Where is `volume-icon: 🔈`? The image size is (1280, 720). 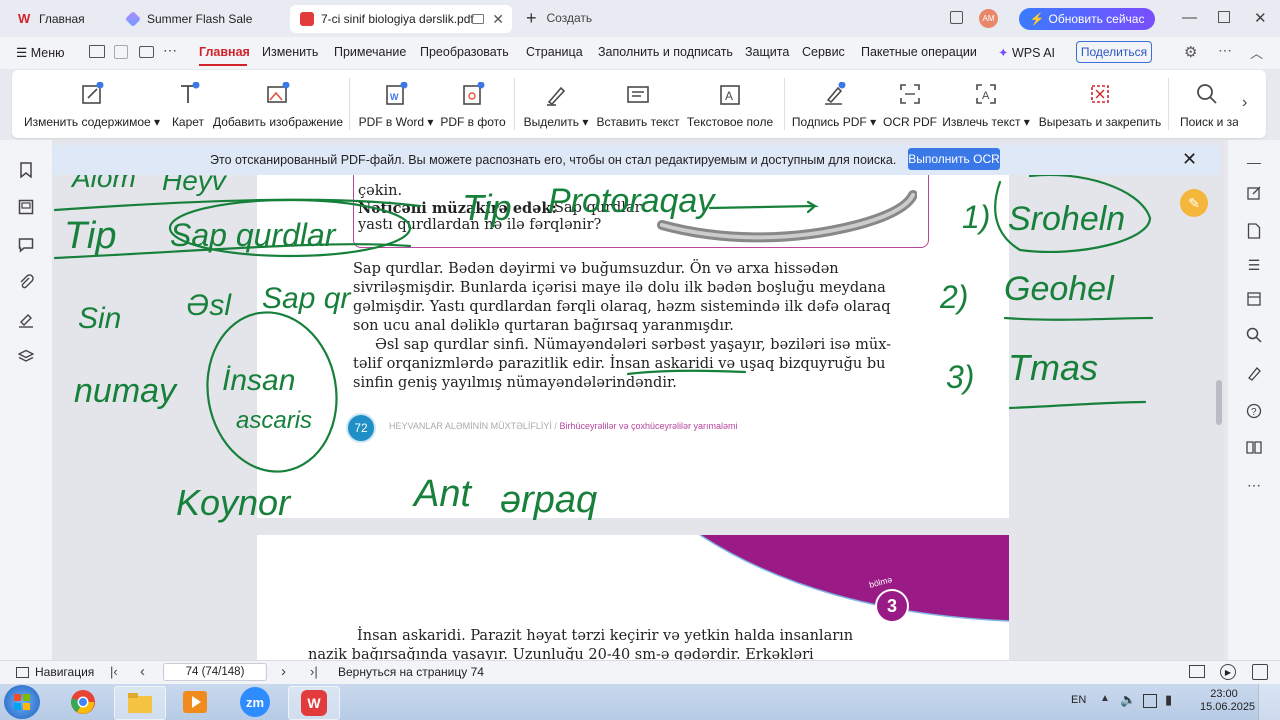
volume-icon: 🔈 is located at coordinates (1128, 700).